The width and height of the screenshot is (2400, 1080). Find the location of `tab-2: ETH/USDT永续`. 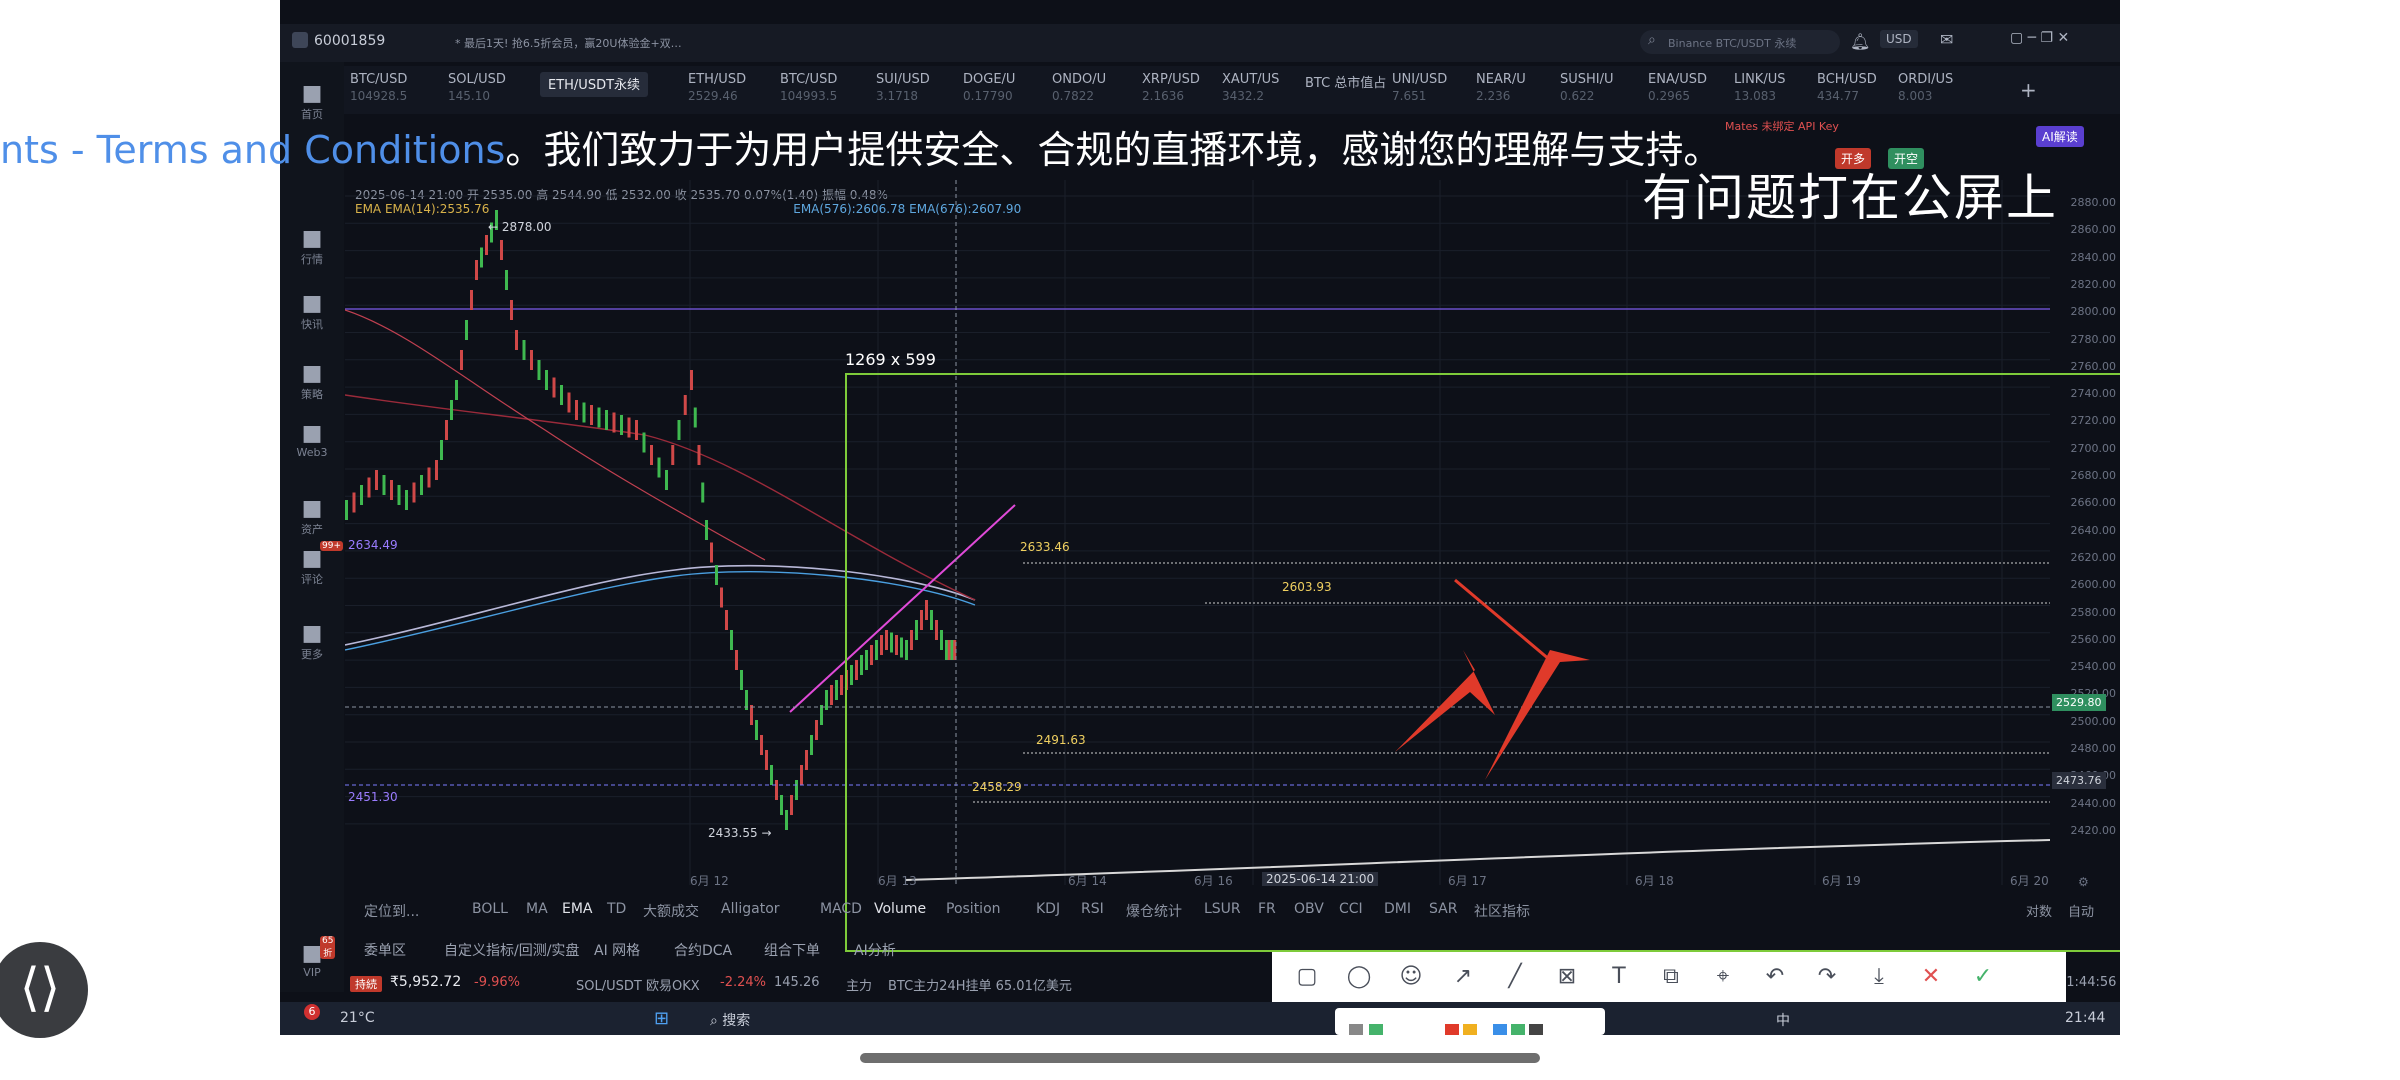

tab-2: ETH/USDT永续 is located at coordinates (594, 84).